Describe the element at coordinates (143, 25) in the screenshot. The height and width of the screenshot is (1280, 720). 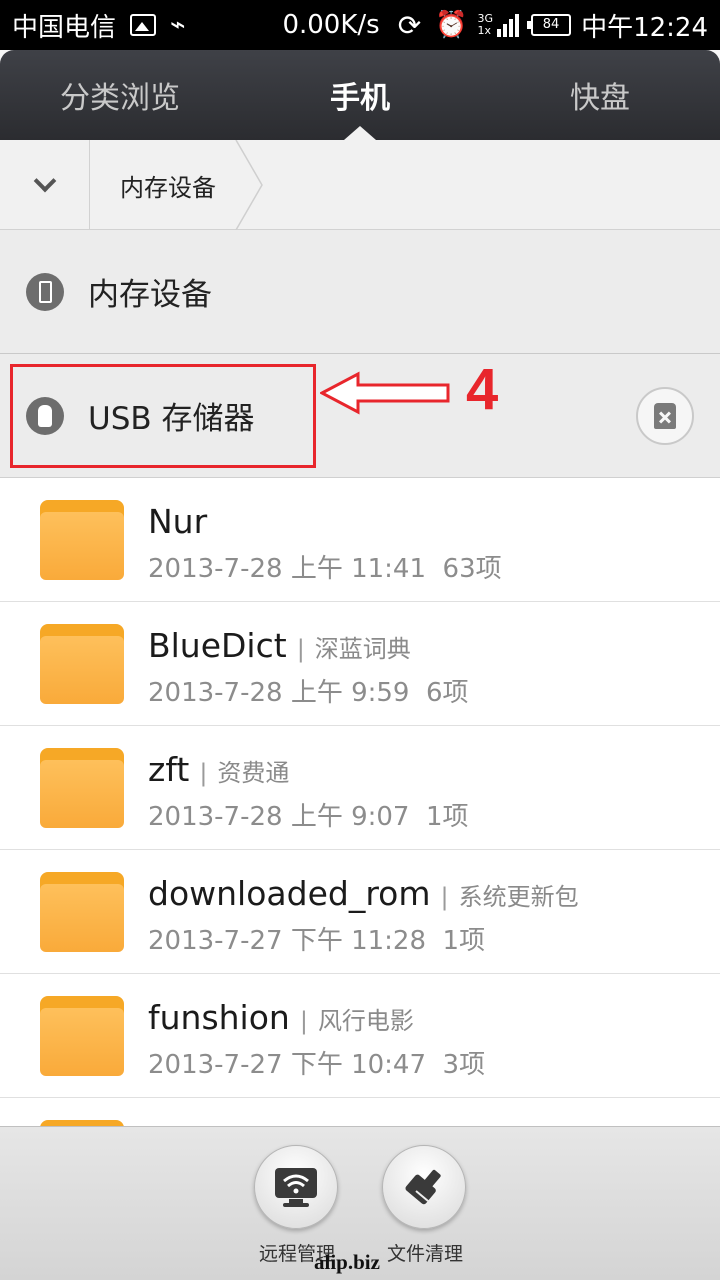
I see `picture-notification-icon` at that location.